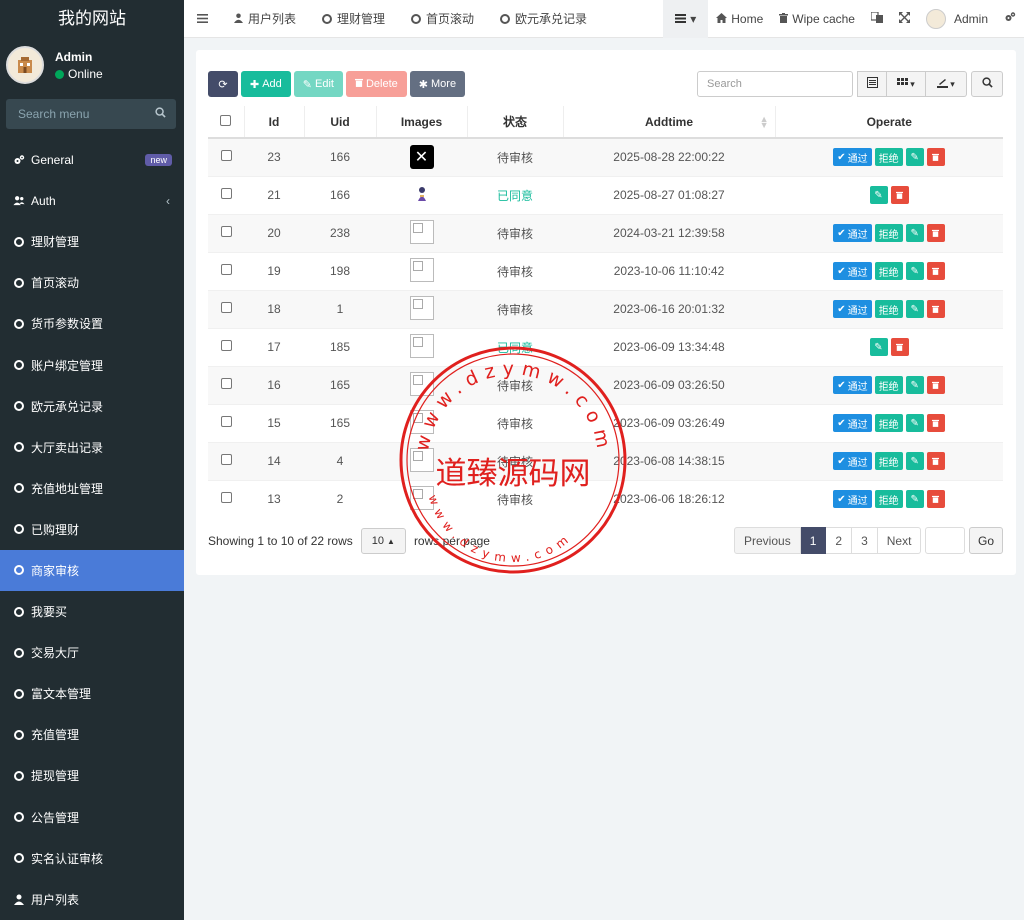  What do you see at coordinates (957, 19) in the screenshot?
I see `admin-menu: Admin` at bounding box center [957, 19].